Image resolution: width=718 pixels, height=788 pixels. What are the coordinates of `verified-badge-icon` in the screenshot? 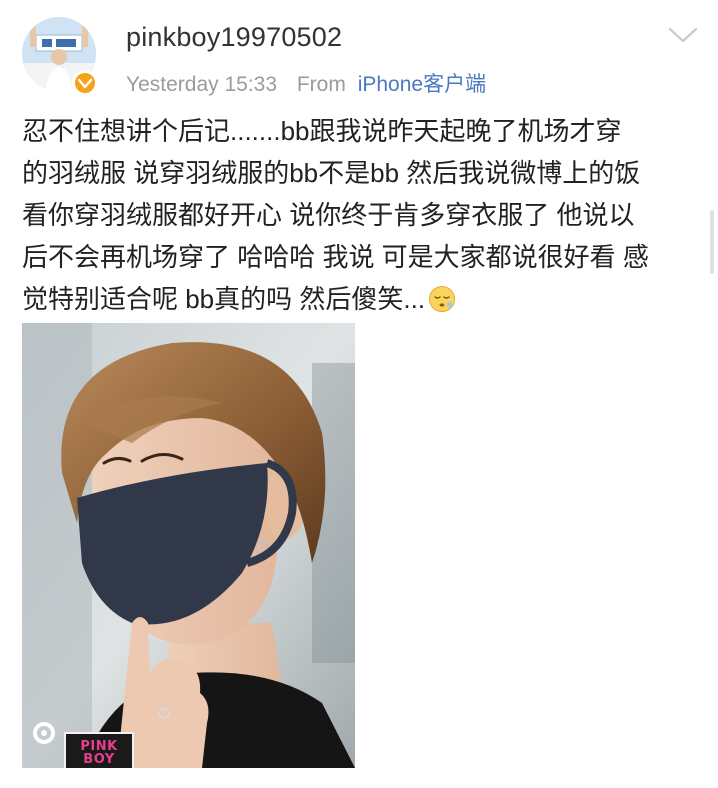 It's located at (85, 83).